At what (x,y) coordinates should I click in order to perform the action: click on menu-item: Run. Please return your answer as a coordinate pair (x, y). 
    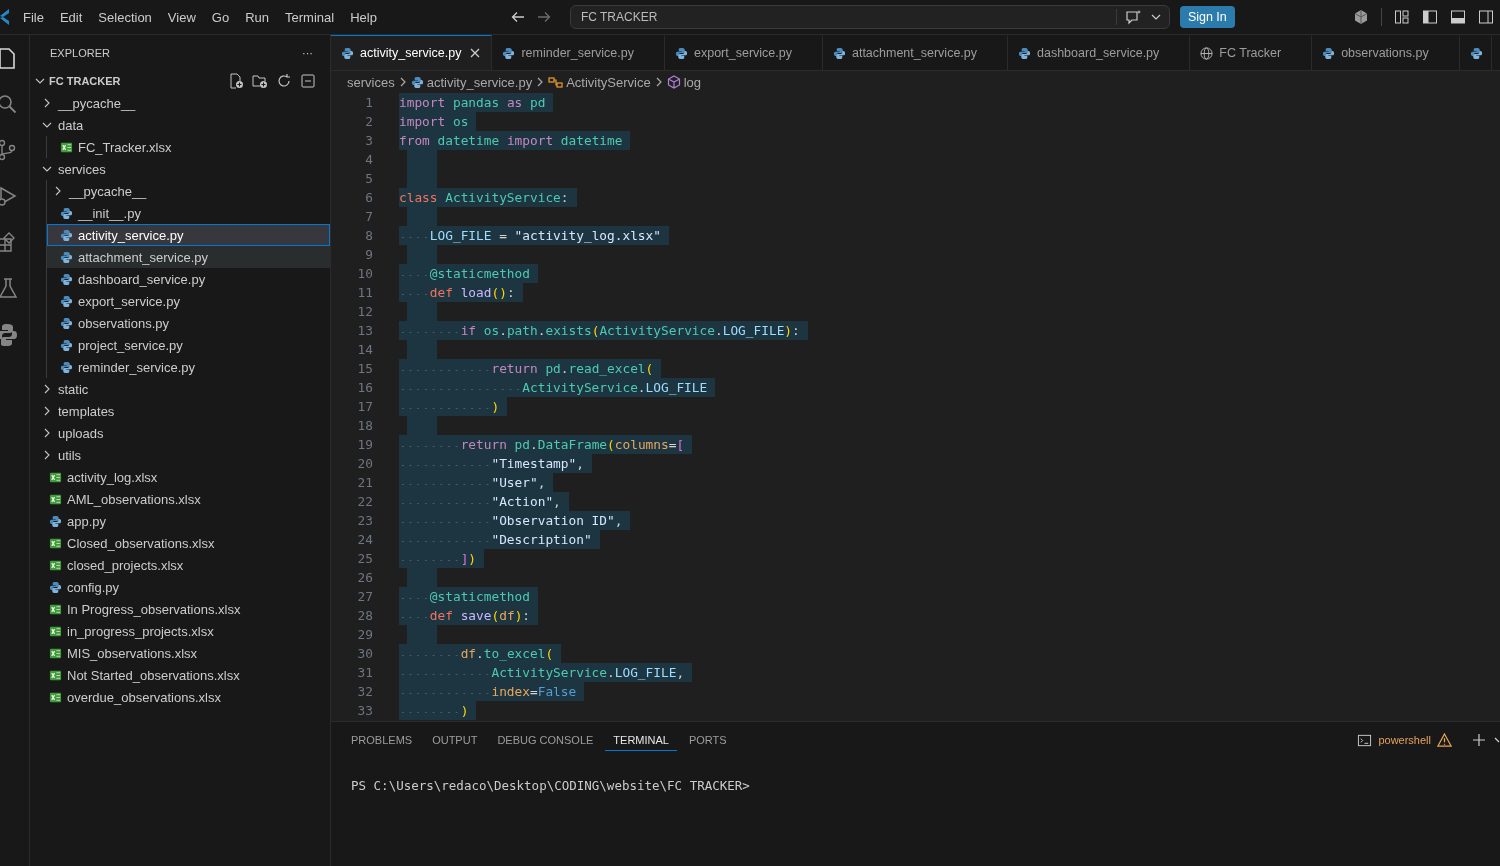
    Looking at the image, I should click on (257, 17).